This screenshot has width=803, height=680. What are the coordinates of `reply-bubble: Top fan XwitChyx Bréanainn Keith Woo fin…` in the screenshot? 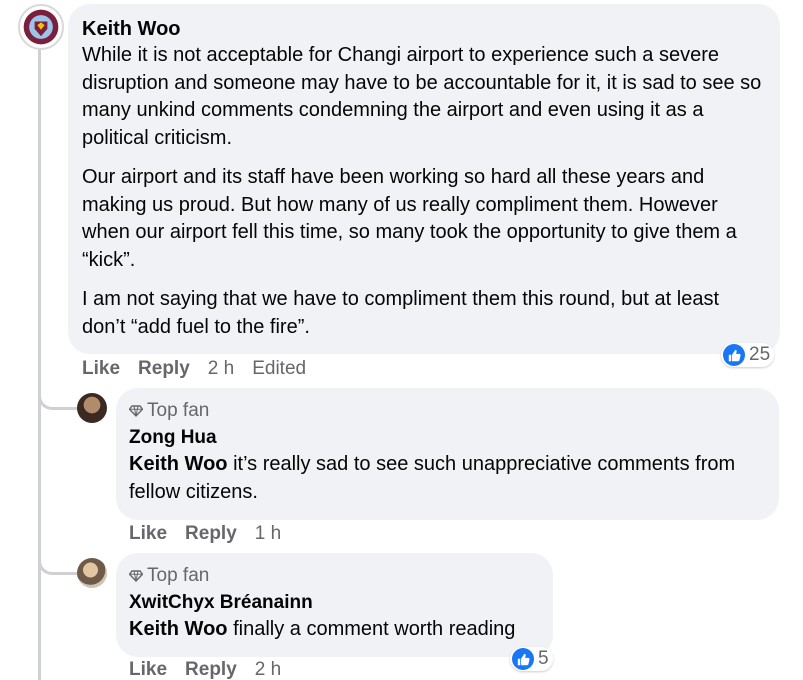 It's located at (334, 605).